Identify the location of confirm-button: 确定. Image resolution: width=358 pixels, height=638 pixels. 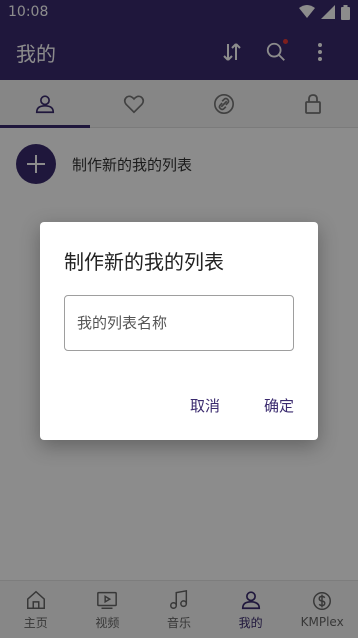
(279, 405).